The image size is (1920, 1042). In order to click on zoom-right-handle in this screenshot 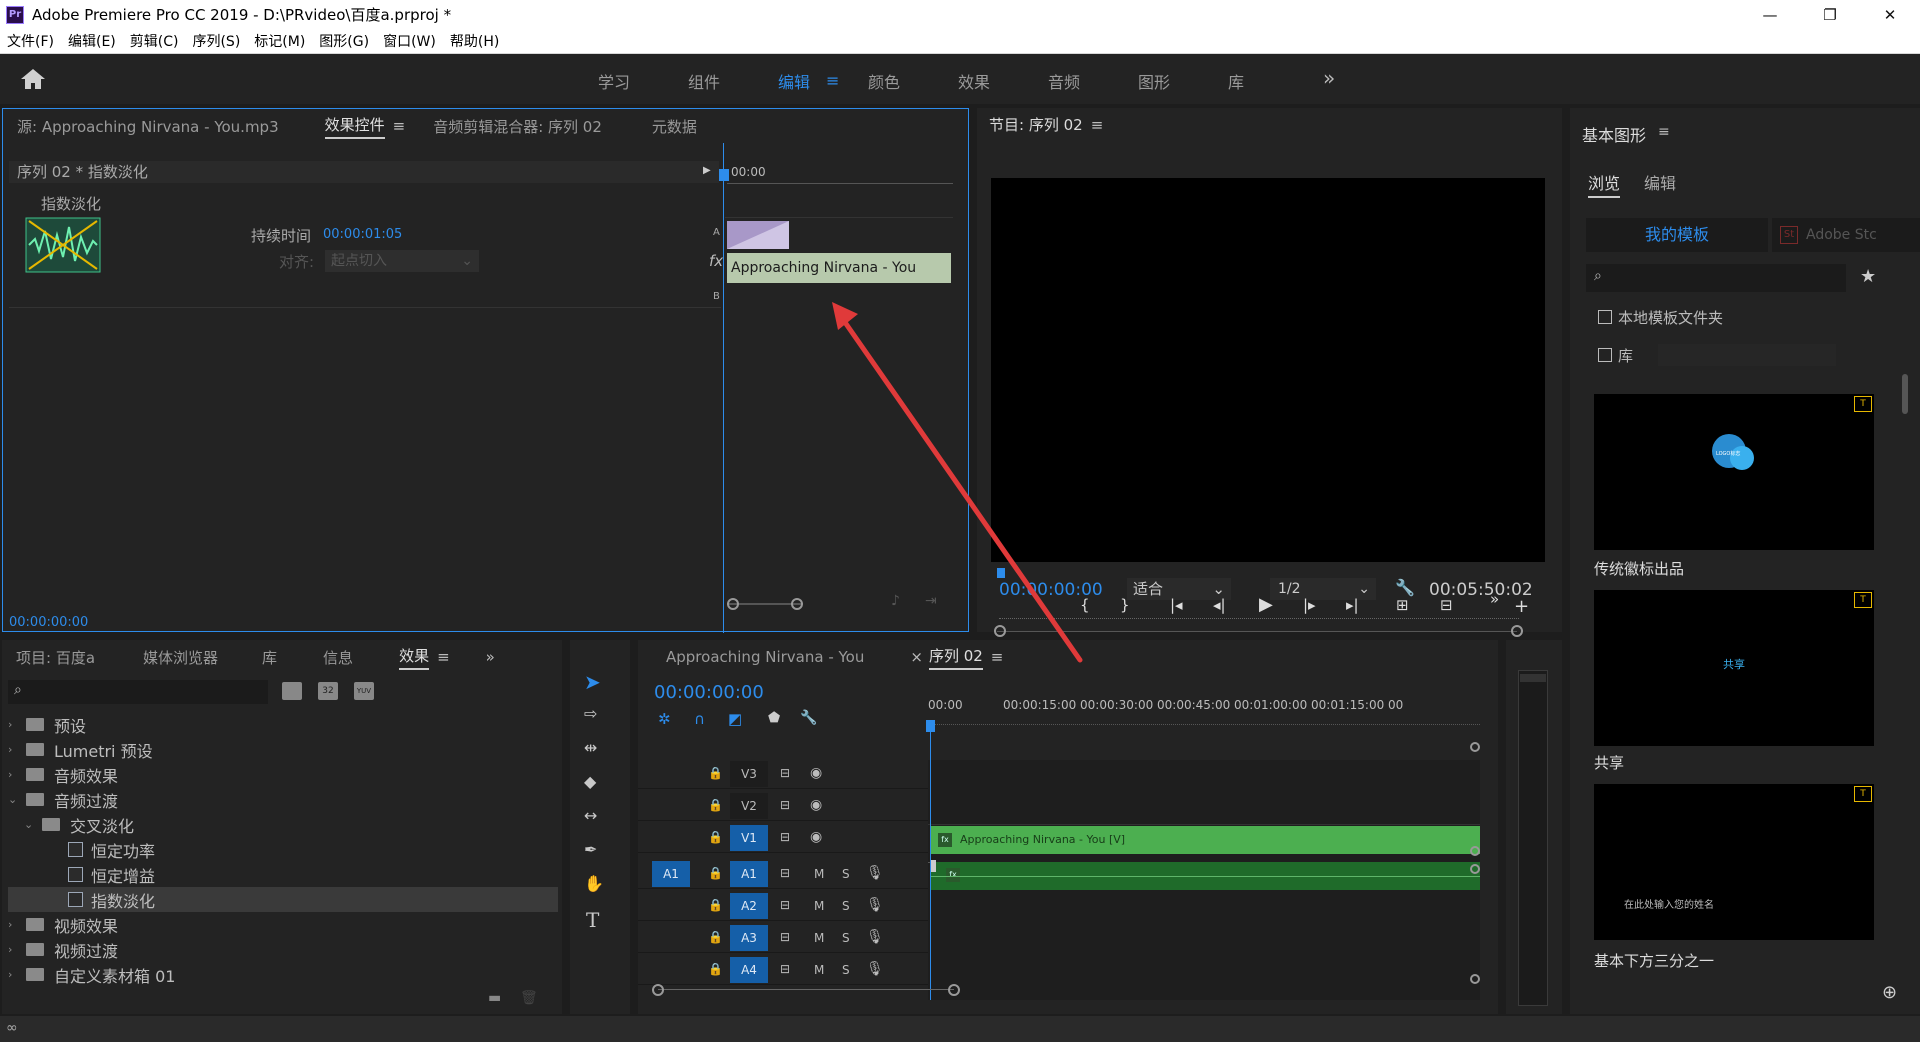, I will do `click(1517, 631)`.